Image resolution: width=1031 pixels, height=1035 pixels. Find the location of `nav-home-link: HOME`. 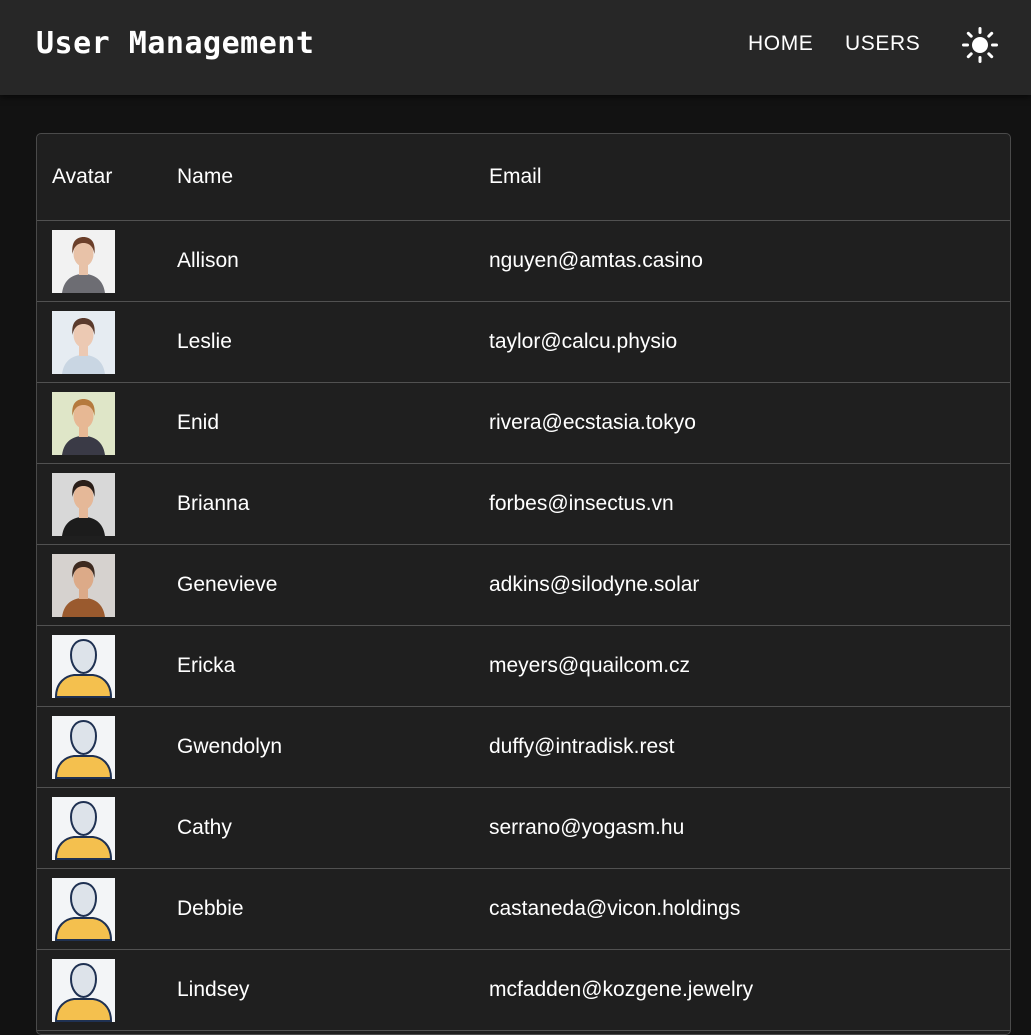

nav-home-link: HOME is located at coordinates (780, 44).